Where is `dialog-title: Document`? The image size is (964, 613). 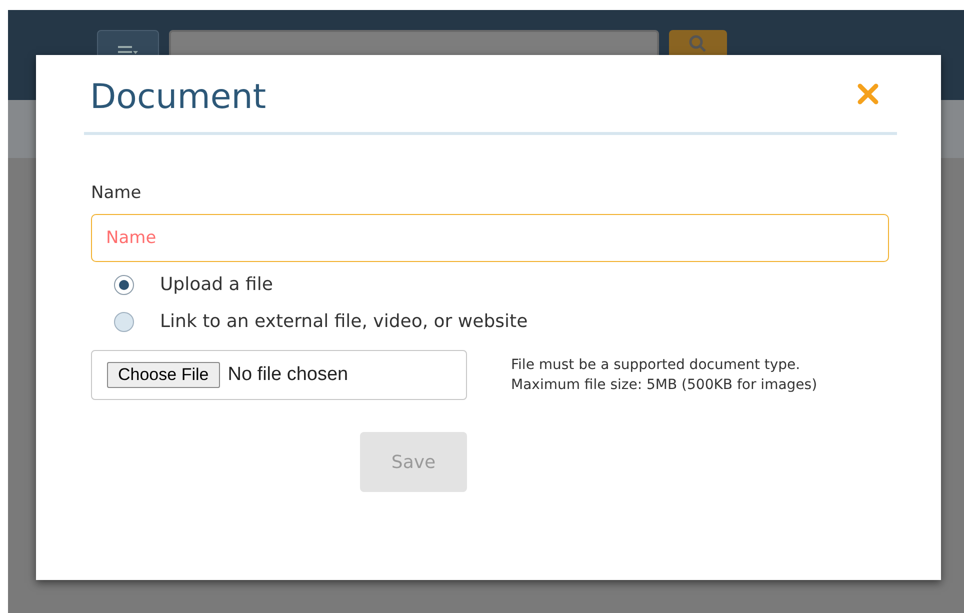
dialog-title: Document is located at coordinates (178, 96).